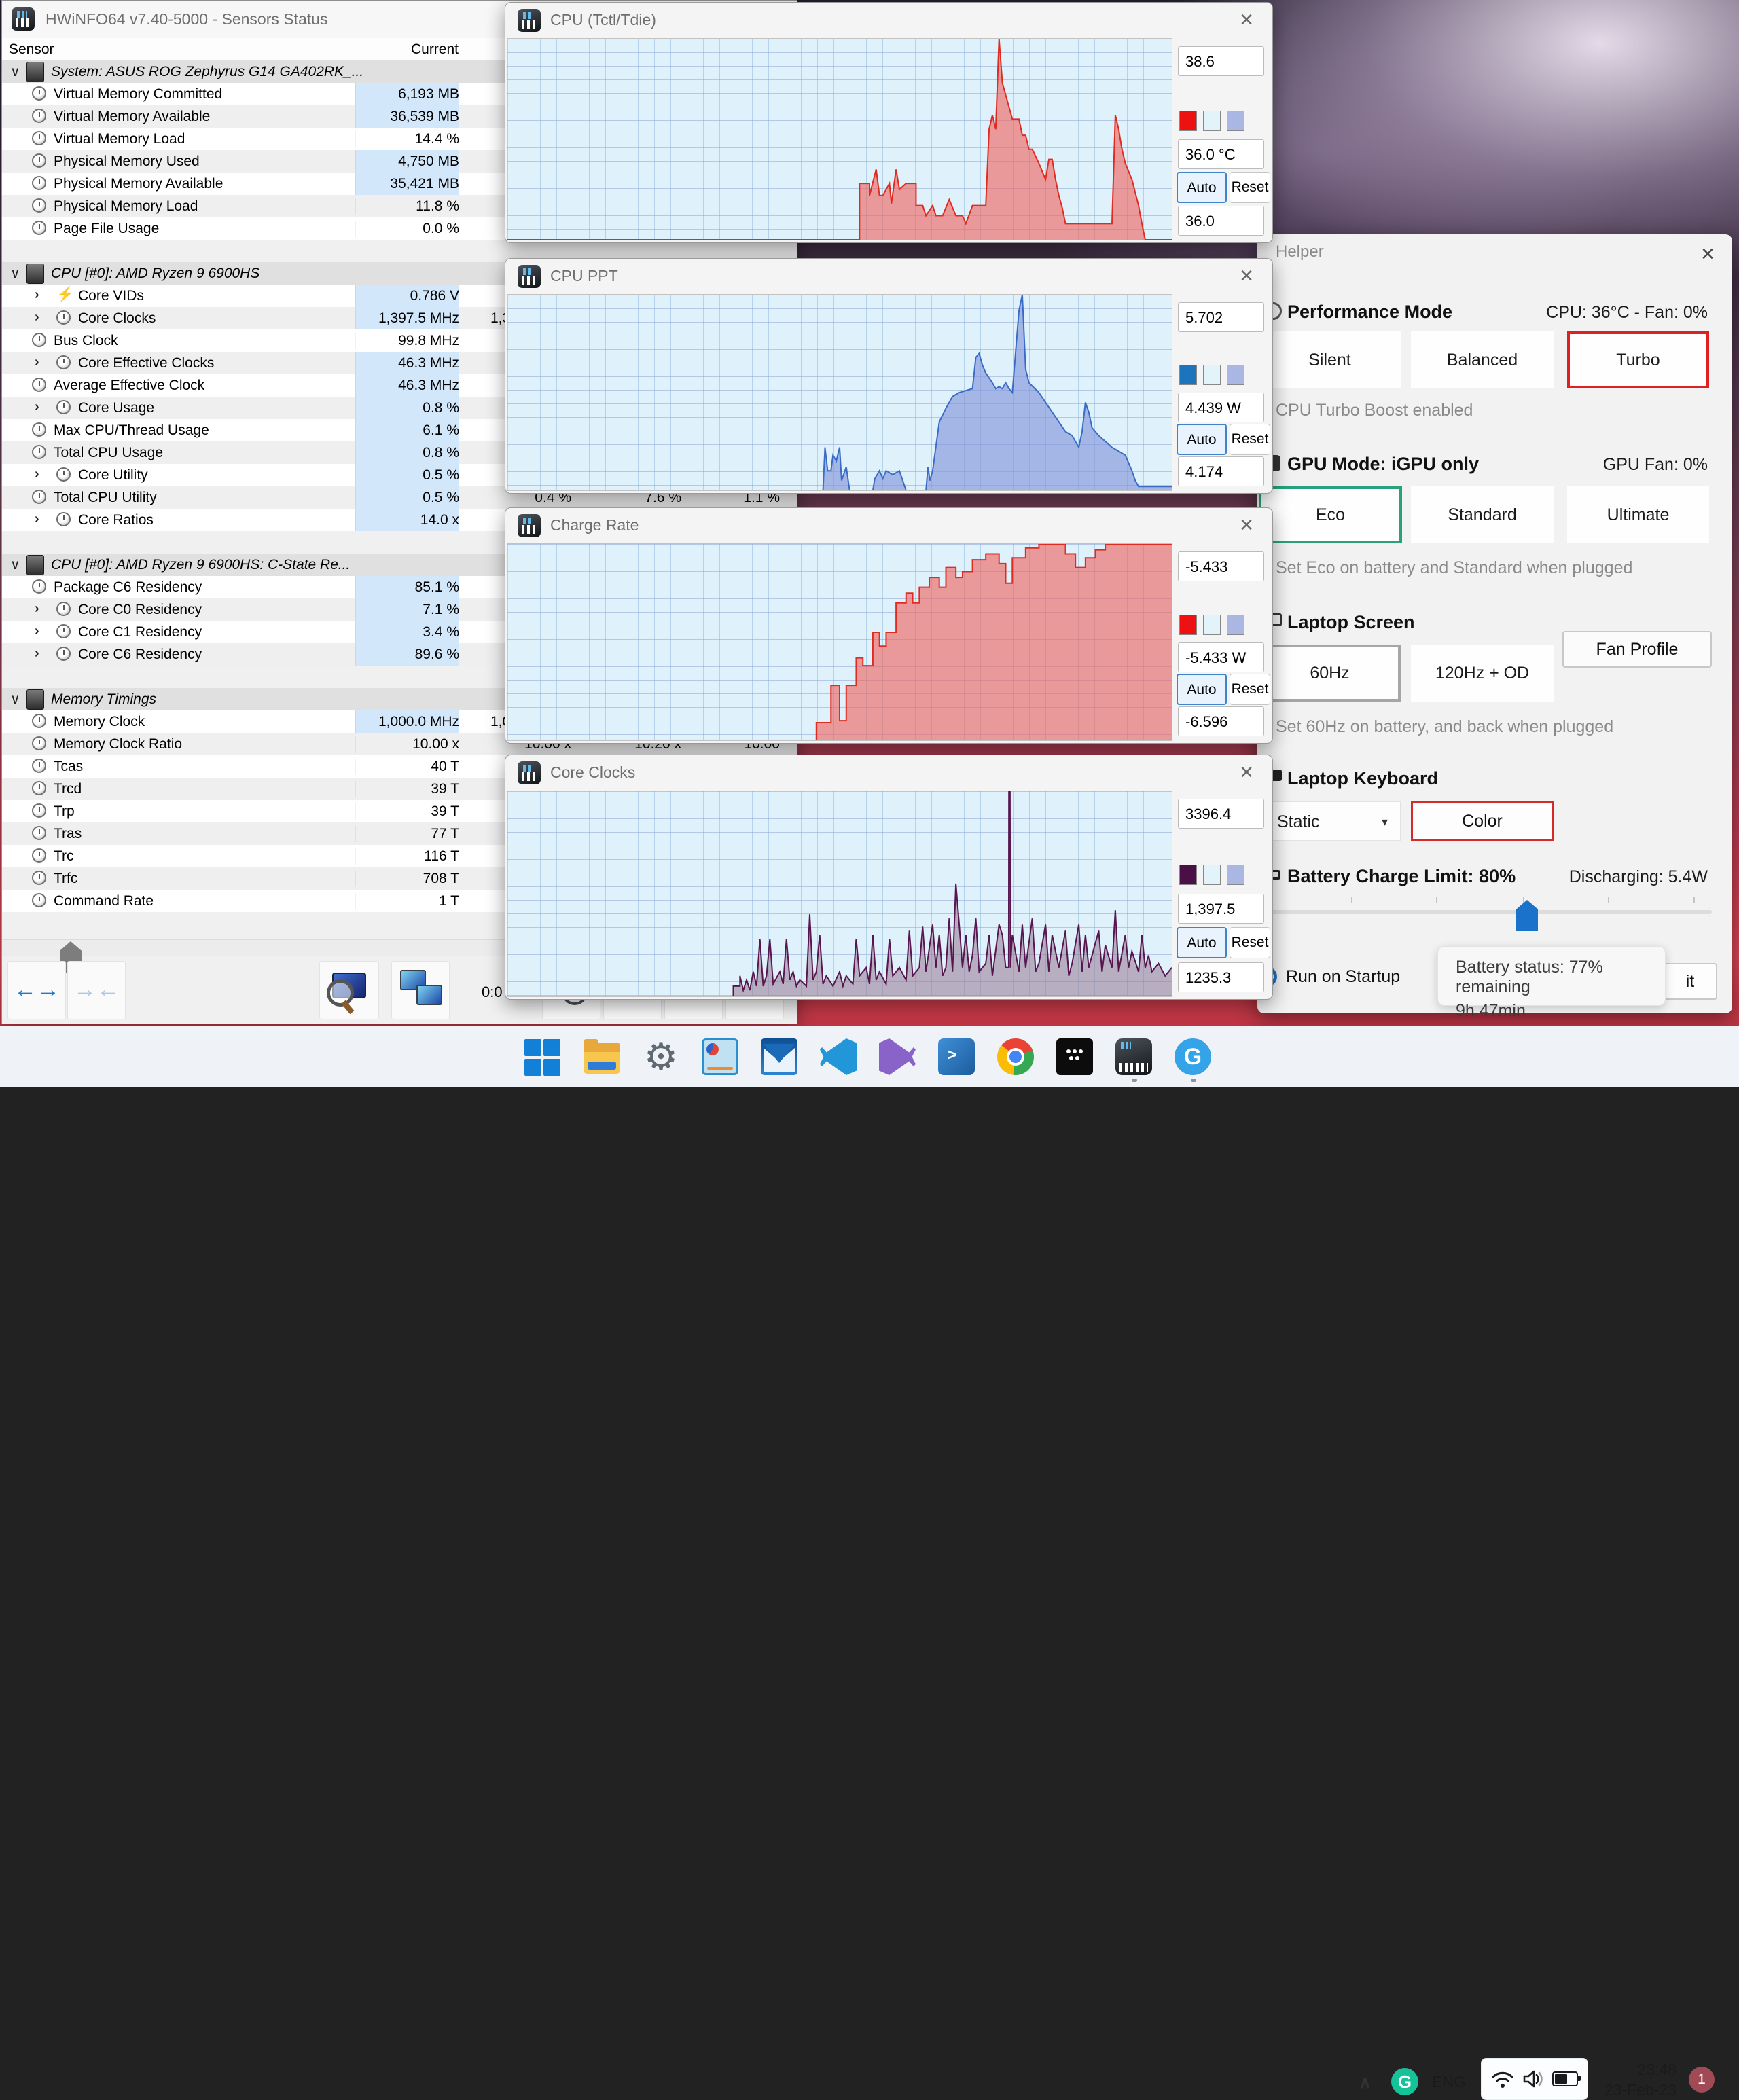  I want to click on battery-status-tooltip: Battery status: 77% remaining 9h 47min, so click(1552, 983).